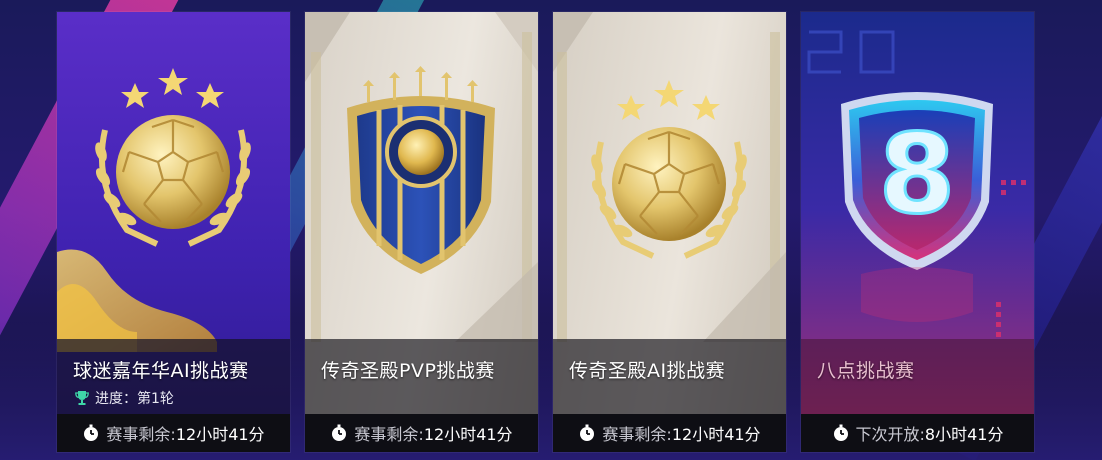 This screenshot has width=1102, height=460. Describe the element at coordinates (964, 434) in the screenshot. I see `footer-time: 8小时41分` at that location.